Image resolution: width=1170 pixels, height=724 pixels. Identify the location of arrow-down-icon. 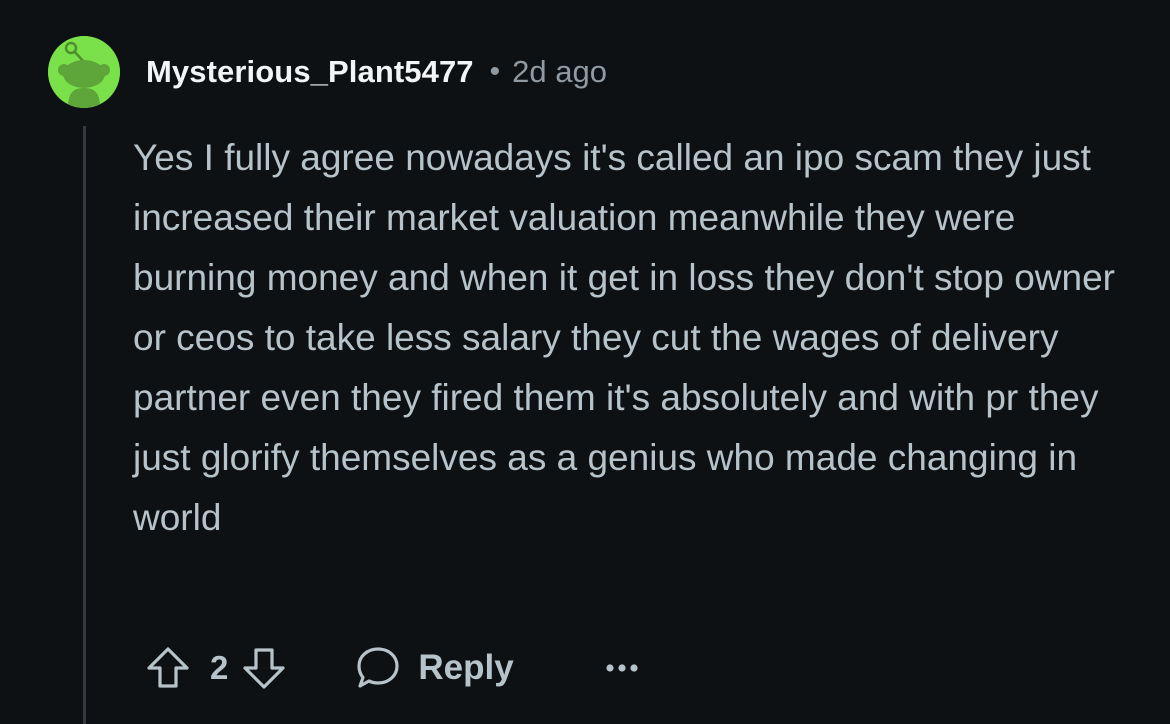
(264, 668).